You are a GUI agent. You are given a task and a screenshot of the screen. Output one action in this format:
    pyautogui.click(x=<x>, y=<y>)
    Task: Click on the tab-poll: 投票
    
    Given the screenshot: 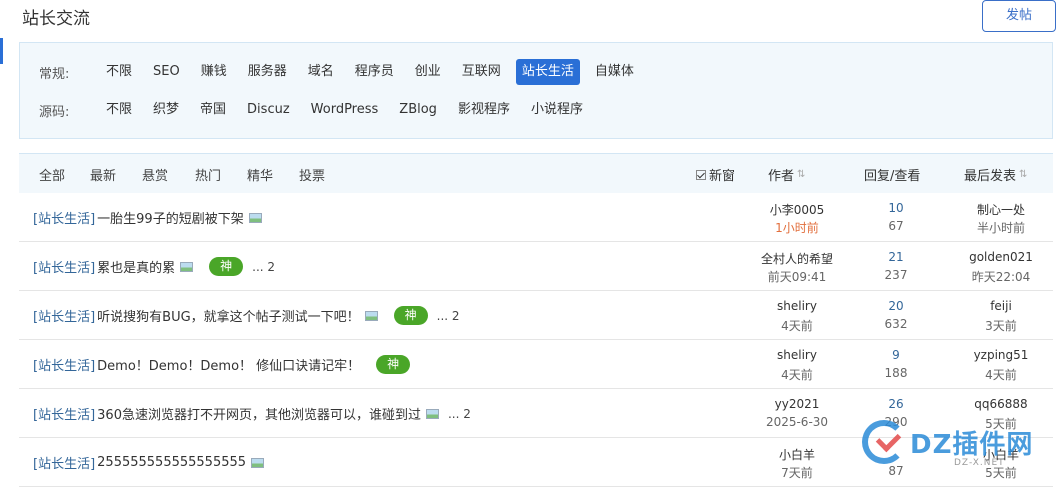 What is the action you would take?
    pyautogui.click(x=312, y=174)
    